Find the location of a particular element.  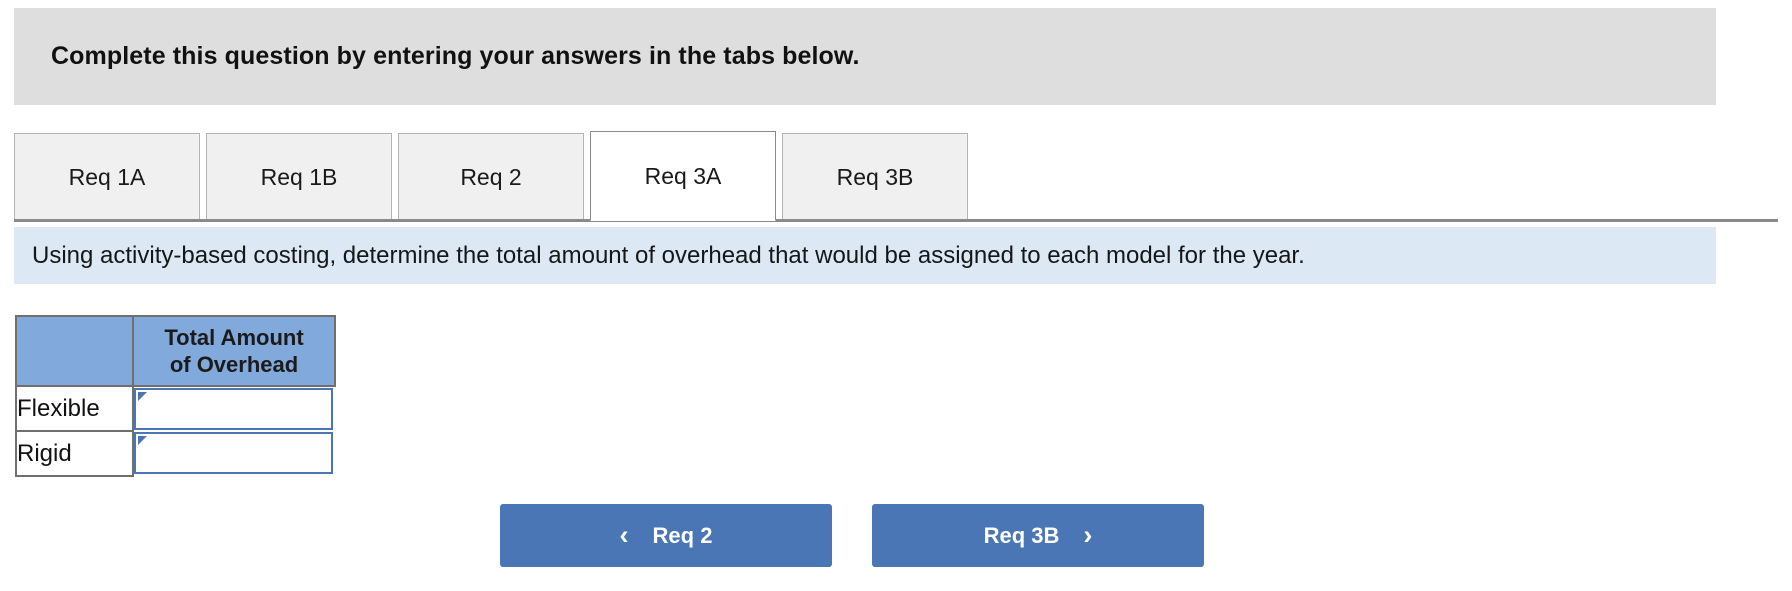

tab-label: Req 1A is located at coordinates (107, 177).